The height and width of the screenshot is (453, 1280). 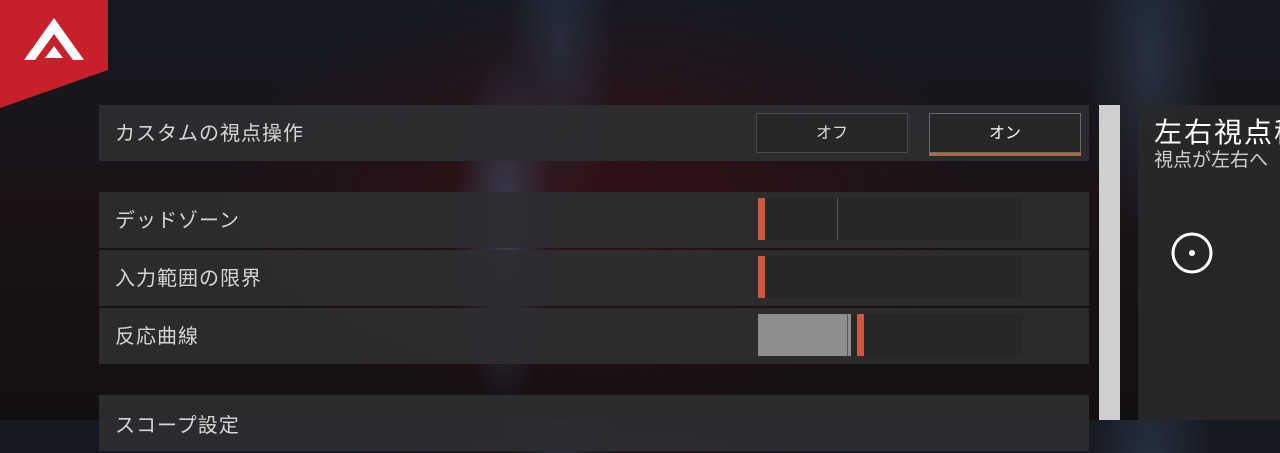 What do you see at coordinates (594, 423) in the screenshot?
I see `scope-settings-row: スコープ設定` at bounding box center [594, 423].